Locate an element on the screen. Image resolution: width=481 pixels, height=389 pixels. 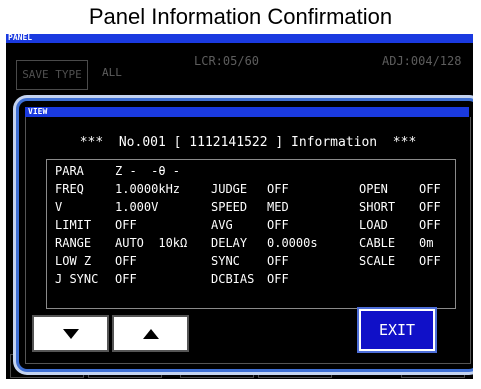
table-cell: MED is located at coordinates (278, 207).